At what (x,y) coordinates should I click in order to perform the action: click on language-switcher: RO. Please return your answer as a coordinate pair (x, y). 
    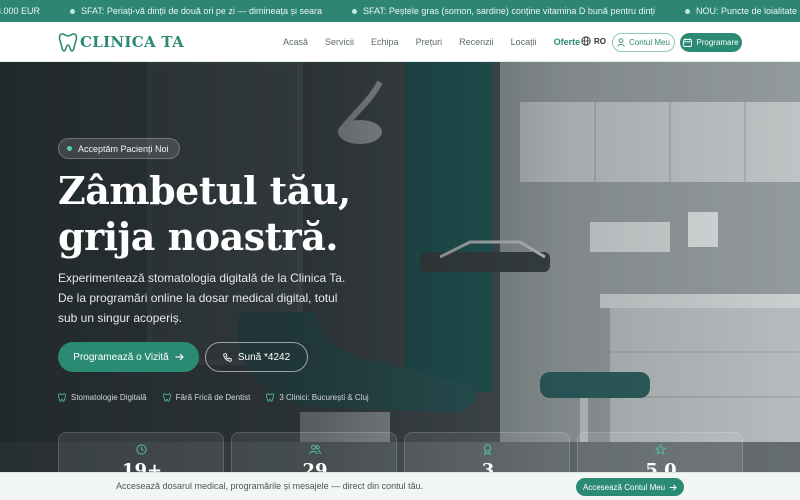
    Looking at the image, I should click on (593, 41).